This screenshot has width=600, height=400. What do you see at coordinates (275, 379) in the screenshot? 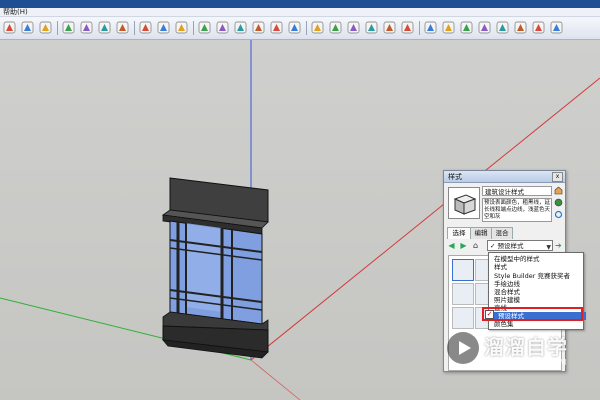
I see `red-axis-dotted` at bounding box center [275, 379].